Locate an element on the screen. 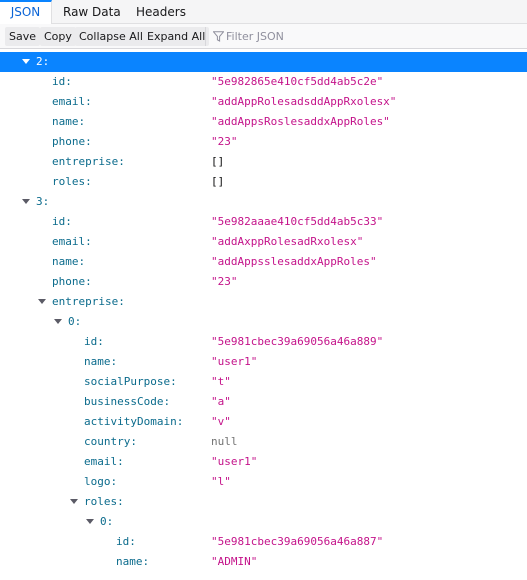 The image size is (527, 580). tree-key: 2: is located at coordinates (43, 61).